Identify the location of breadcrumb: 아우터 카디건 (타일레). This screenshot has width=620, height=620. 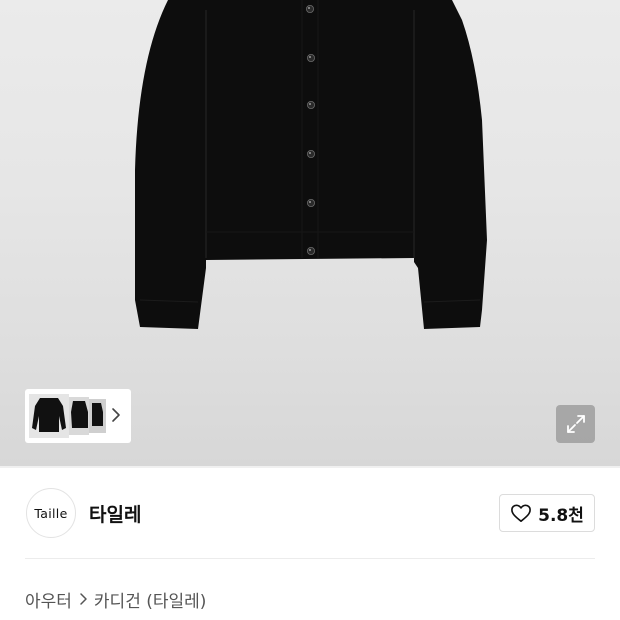
(115, 599).